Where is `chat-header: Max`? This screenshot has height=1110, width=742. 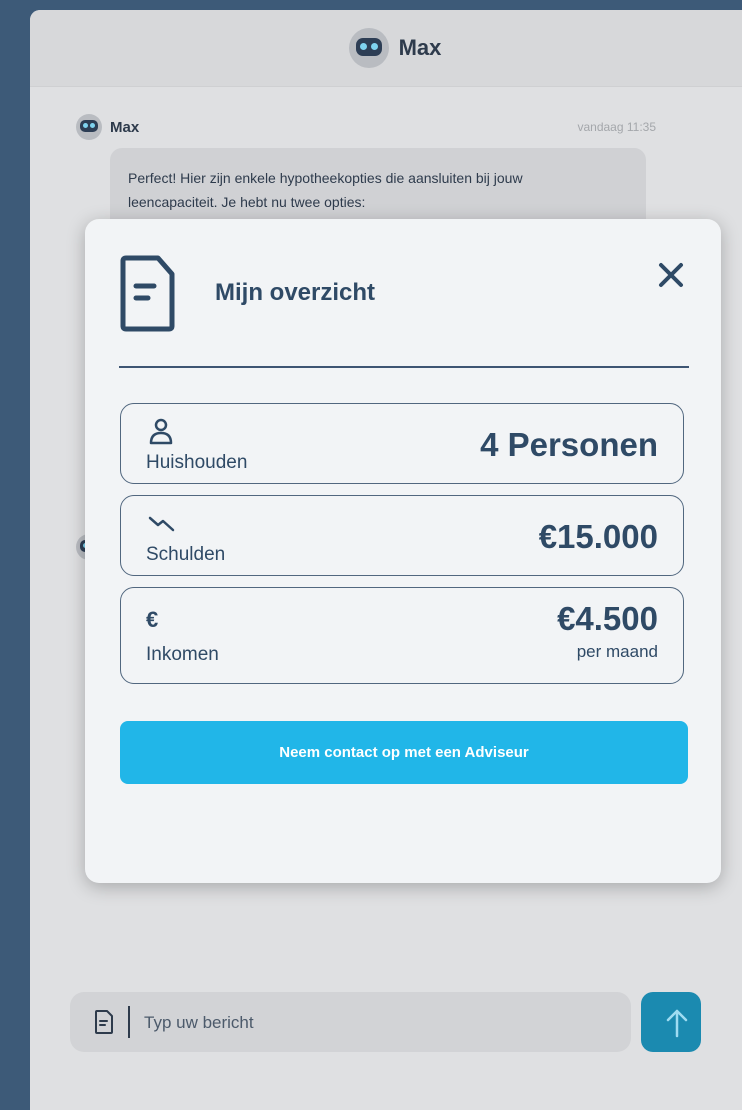 chat-header: Max is located at coordinates (386, 48).